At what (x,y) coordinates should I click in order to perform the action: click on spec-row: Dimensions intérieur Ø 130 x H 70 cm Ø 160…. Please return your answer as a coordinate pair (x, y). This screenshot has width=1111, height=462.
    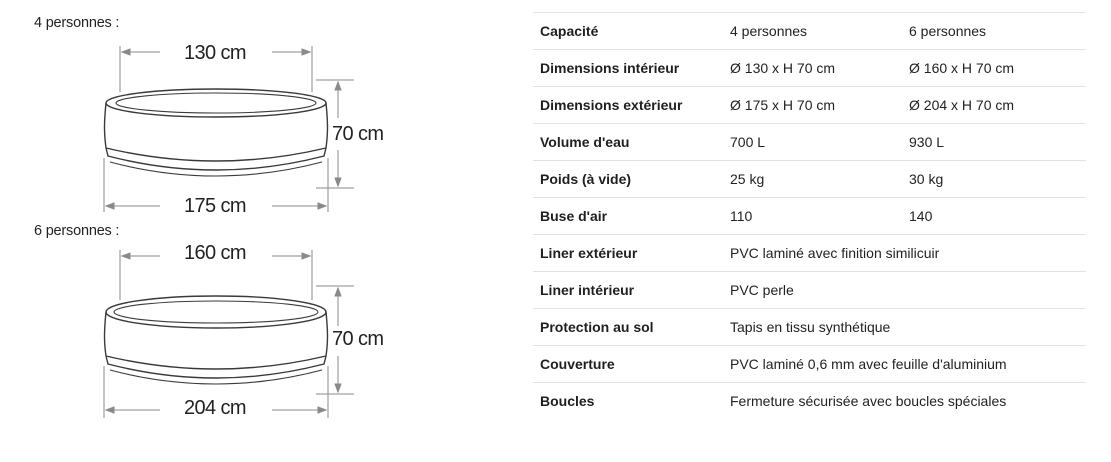
    Looking at the image, I should click on (809, 68).